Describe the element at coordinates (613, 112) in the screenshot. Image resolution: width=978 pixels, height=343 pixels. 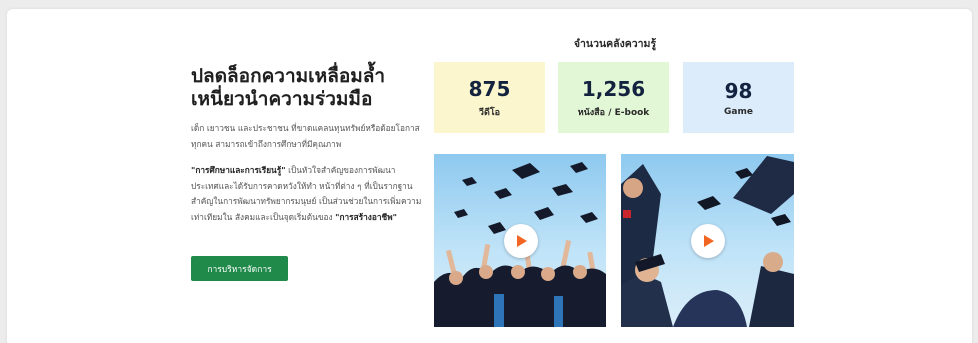
I see `stat-label: หนังสือ / E-book` at that location.